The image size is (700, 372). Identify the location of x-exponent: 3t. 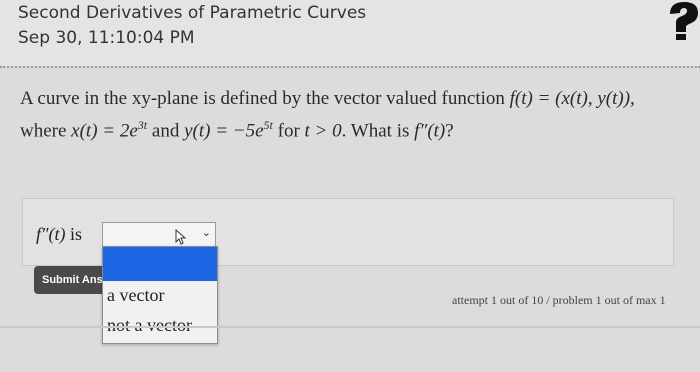
(142, 125).